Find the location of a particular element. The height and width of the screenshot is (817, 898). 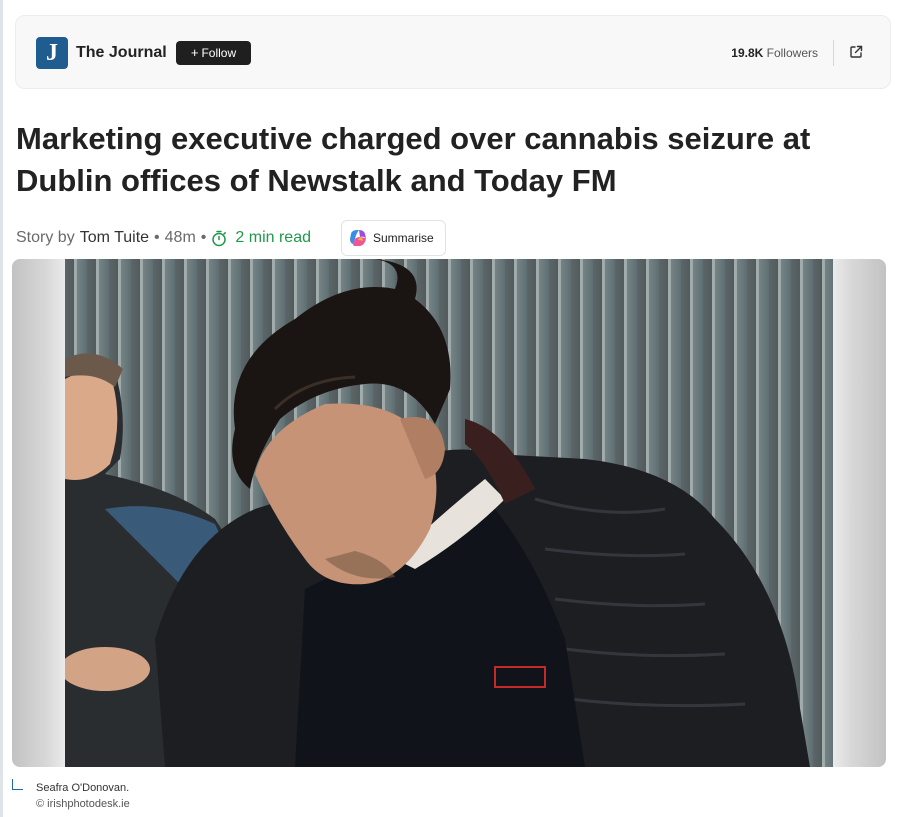

publisher-bar: J The Journal + Follow 19.8K Followers is located at coordinates (453, 52).